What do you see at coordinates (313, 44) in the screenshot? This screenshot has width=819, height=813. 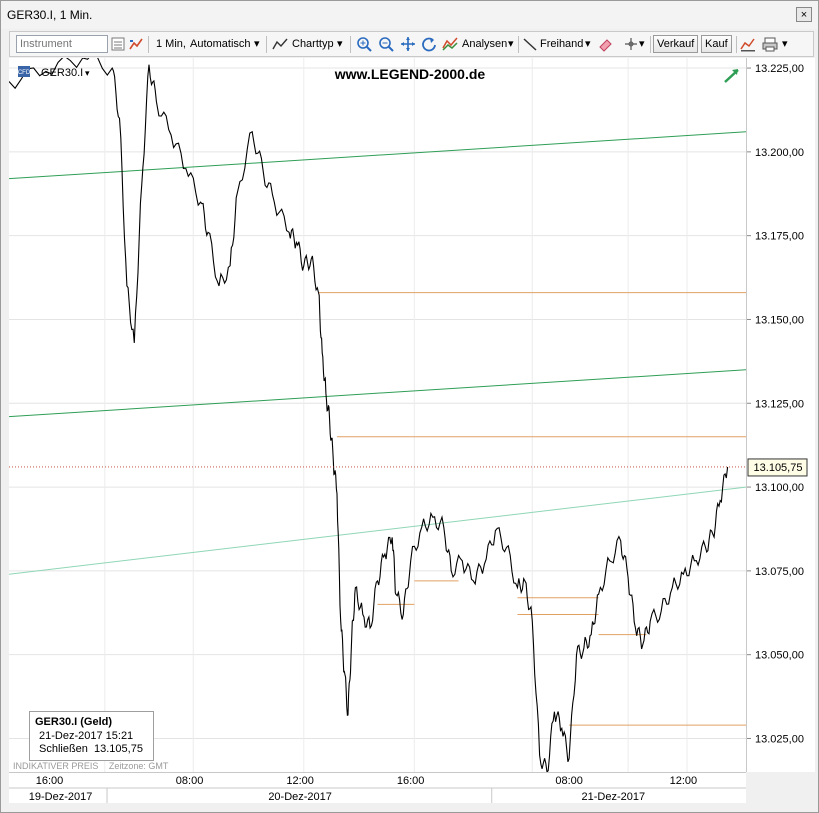 I see `charttyp-menu: Charttyp` at bounding box center [313, 44].